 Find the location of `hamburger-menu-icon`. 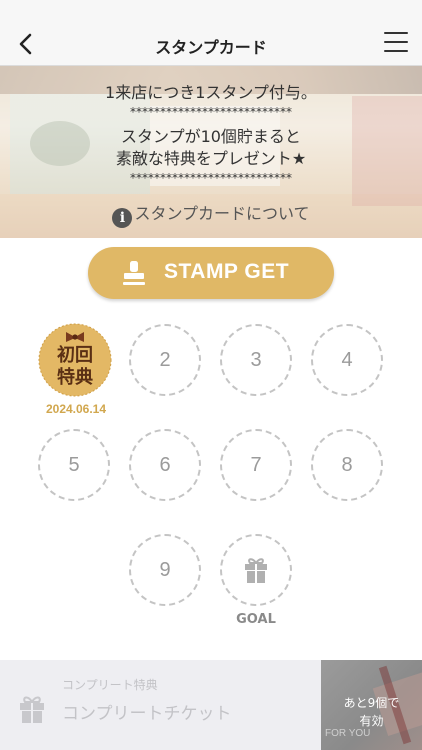

hamburger-menu-icon is located at coordinates (396, 43).